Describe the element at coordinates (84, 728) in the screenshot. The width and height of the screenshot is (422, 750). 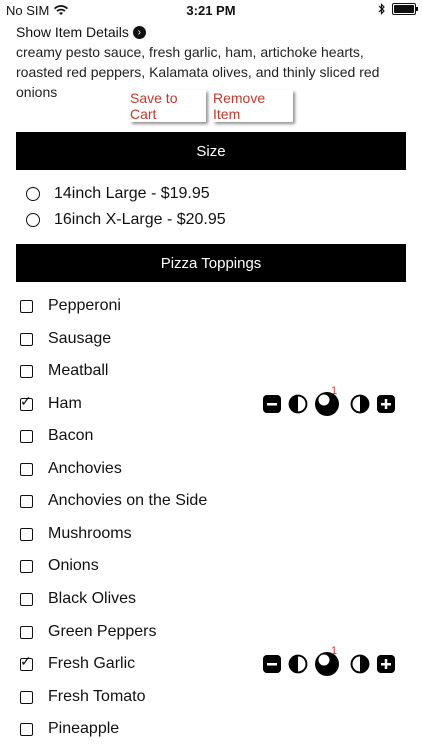
I see `topping-label: Pineapple` at that location.